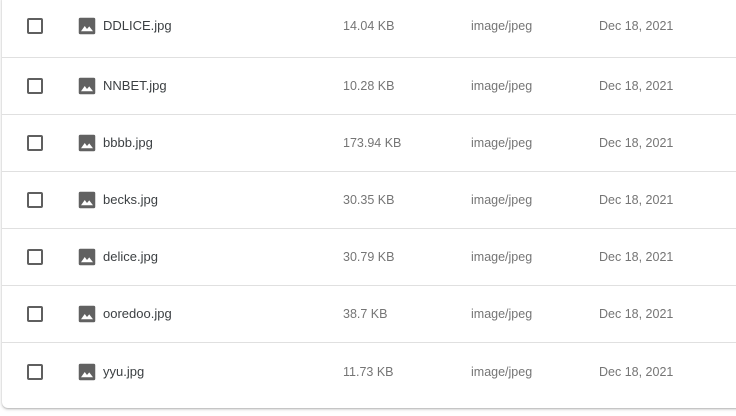 This screenshot has height=416, width=736. I want to click on file-name: ooredoo.jpg, so click(137, 314).